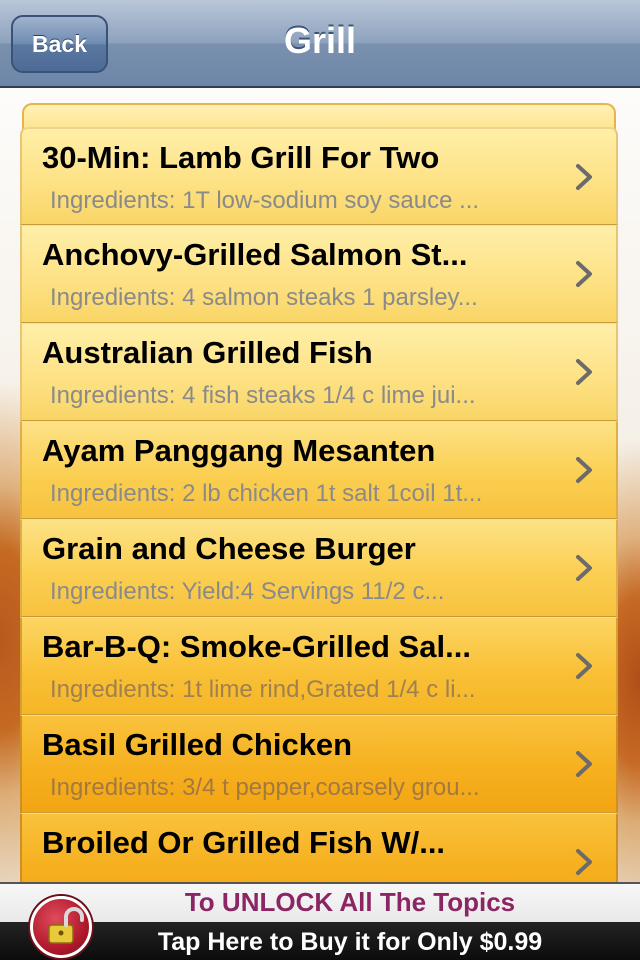 This screenshot has width=640, height=960. I want to click on recipe-title: Basil Grilled Chicken, so click(197, 744).